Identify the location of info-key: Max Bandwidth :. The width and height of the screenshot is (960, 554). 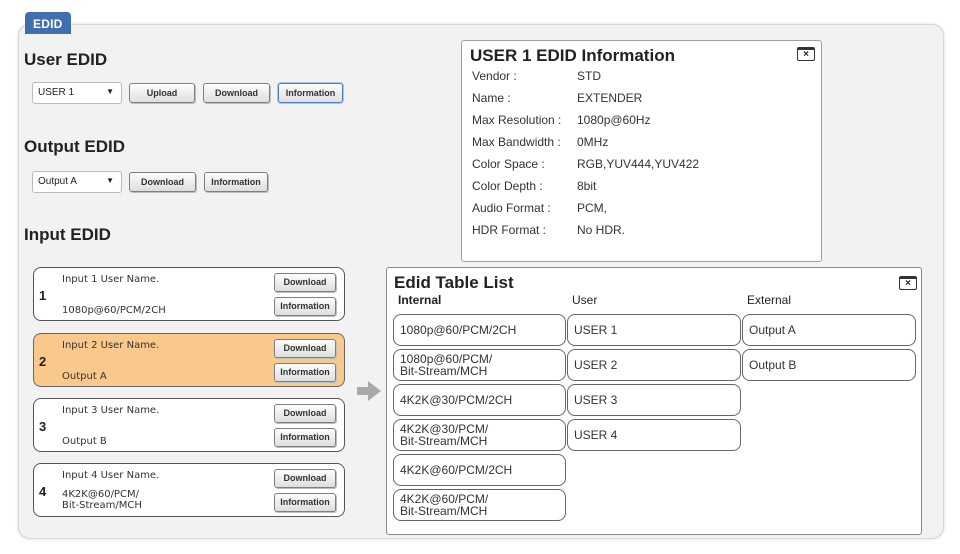
(516, 142).